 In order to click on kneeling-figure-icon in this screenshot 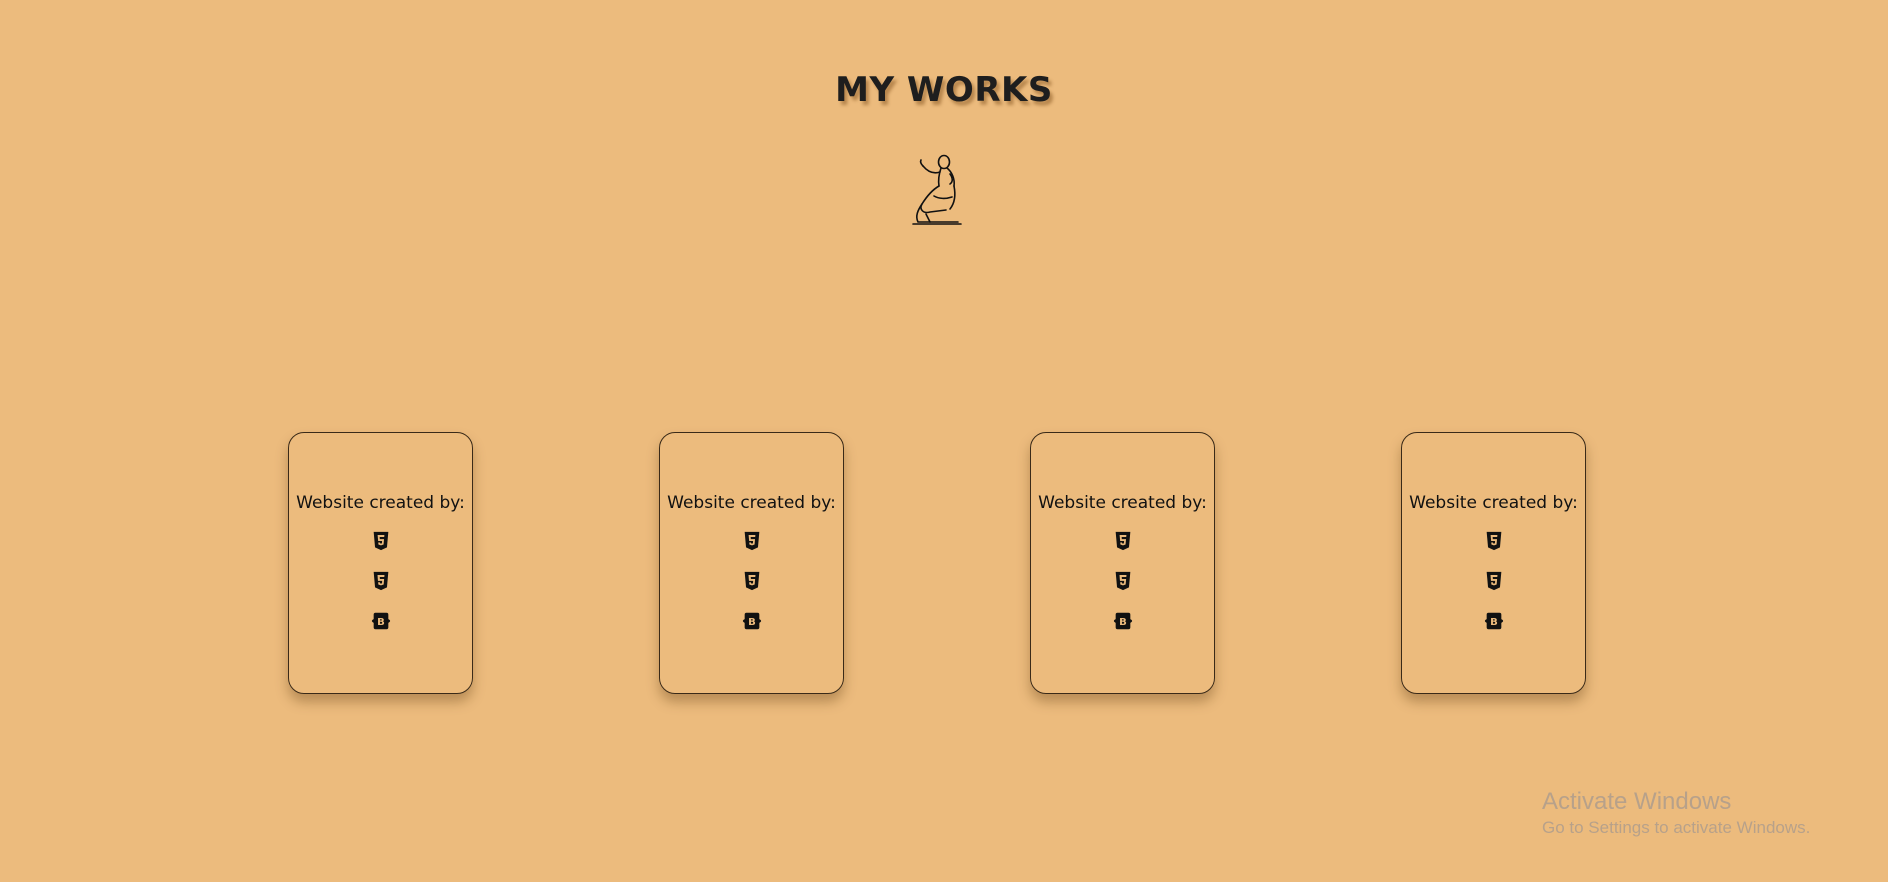, I will do `click(937, 189)`.